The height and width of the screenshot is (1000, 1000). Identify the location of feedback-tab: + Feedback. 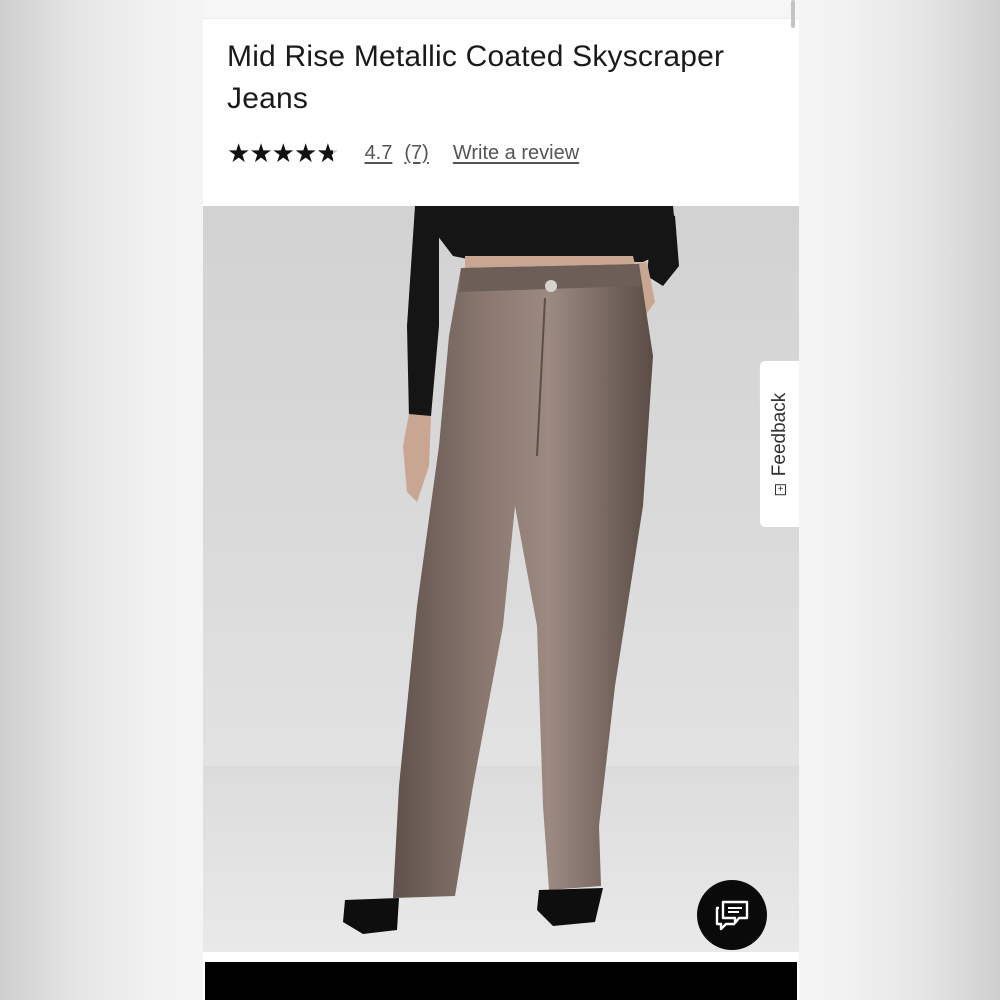
(779, 444).